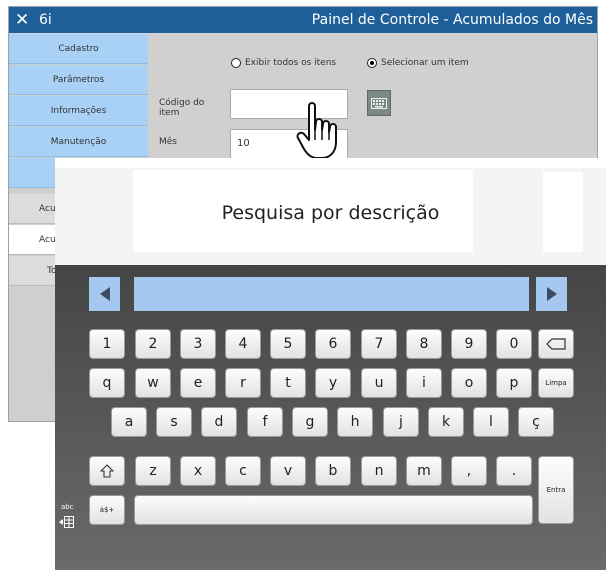 This screenshot has height=570, width=606. What do you see at coordinates (491, 422) in the screenshot?
I see `key-l: l` at bounding box center [491, 422].